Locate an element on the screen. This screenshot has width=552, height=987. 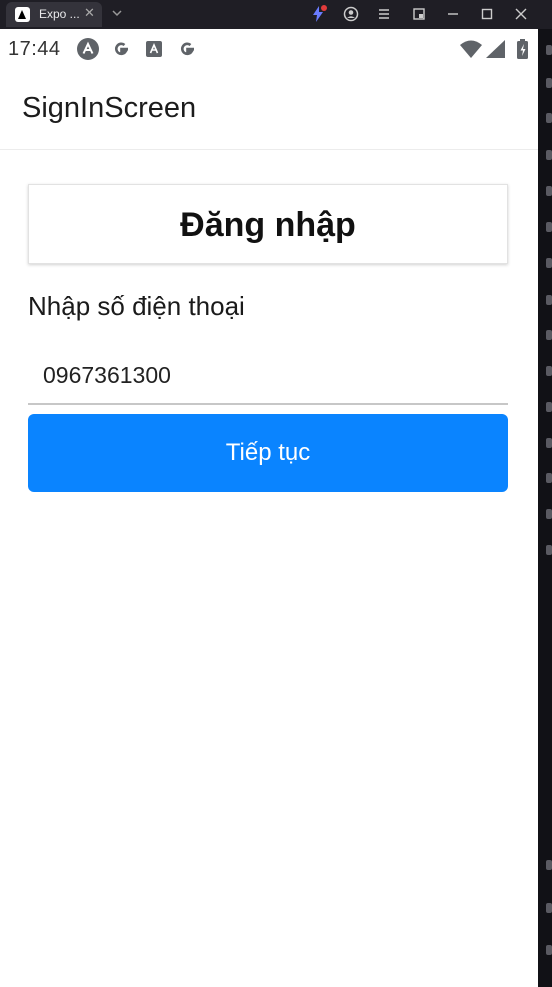
signin-heading-card: Đăng nhập is located at coordinates (268, 224).